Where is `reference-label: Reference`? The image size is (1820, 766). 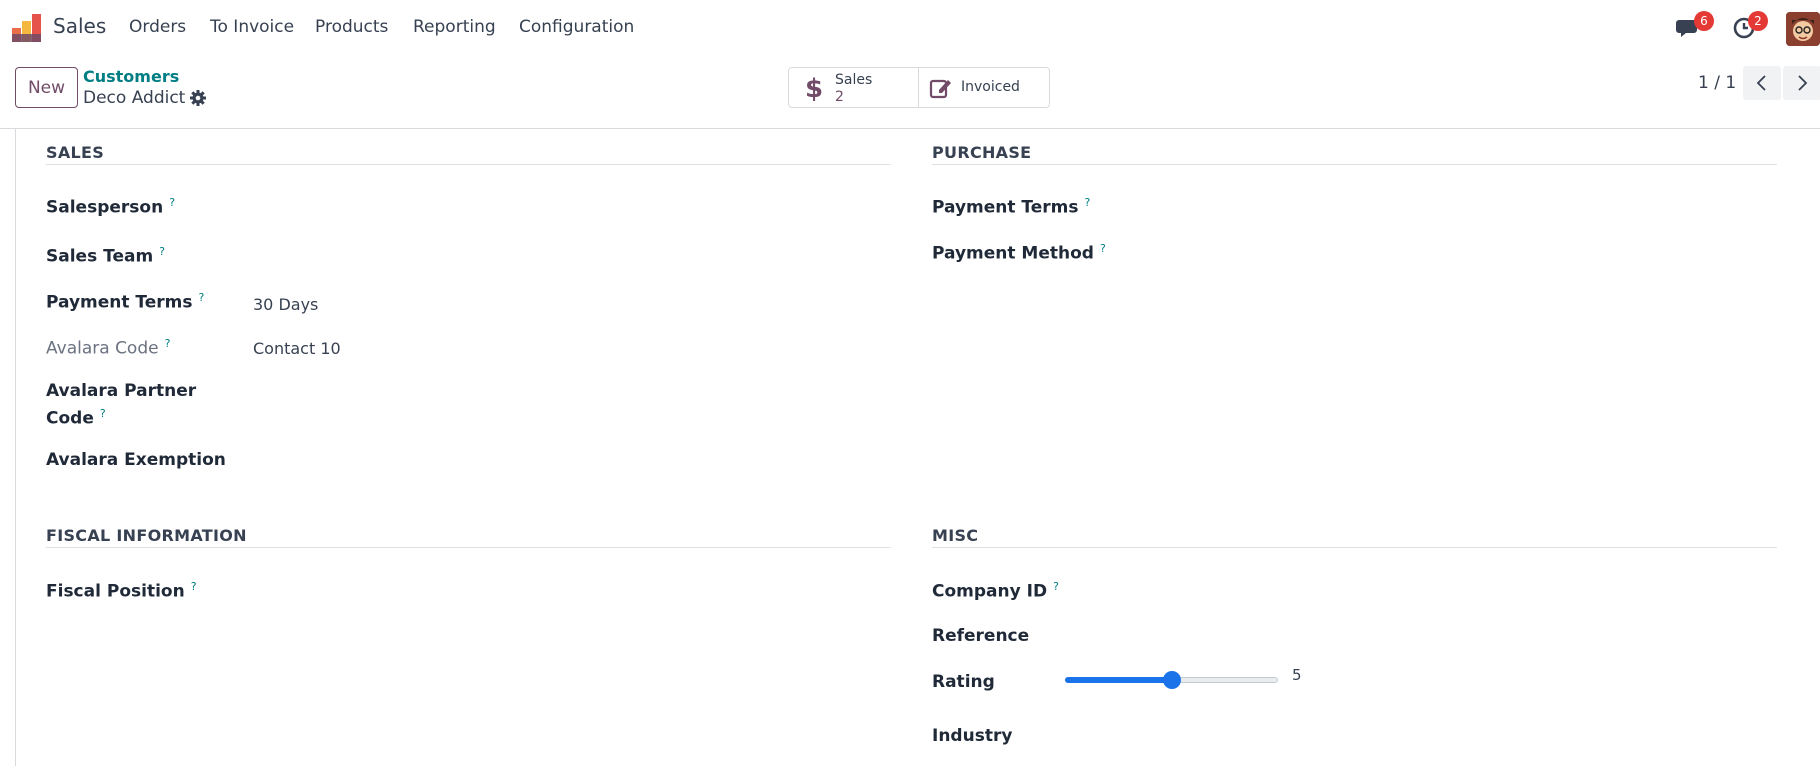
reference-label: Reference is located at coordinates (981, 636).